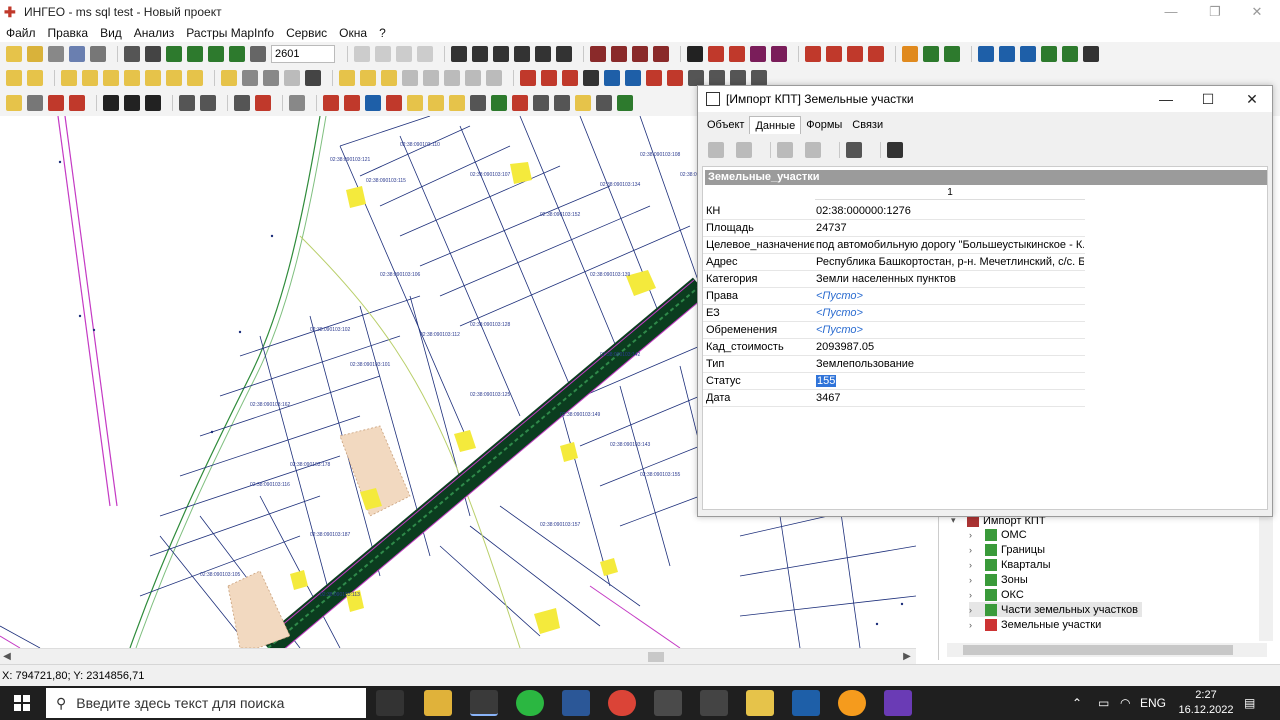 The image size is (1280, 720). What do you see at coordinates (950, 364) in the screenshot?
I see `field-value: Землепользование` at bounding box center [950, 364].